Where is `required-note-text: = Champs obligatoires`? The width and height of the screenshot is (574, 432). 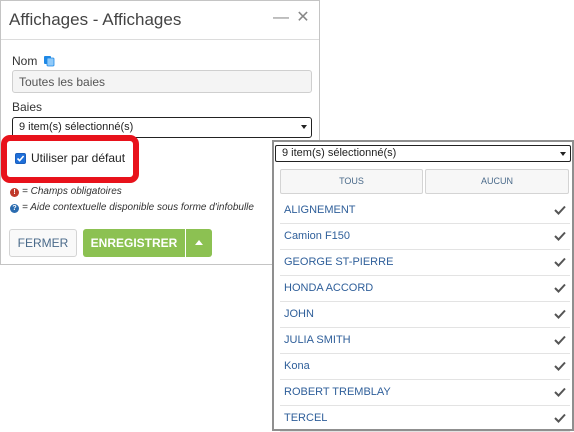 required-note-text: = Champs obligatoires is located at coordinates (72, 191).